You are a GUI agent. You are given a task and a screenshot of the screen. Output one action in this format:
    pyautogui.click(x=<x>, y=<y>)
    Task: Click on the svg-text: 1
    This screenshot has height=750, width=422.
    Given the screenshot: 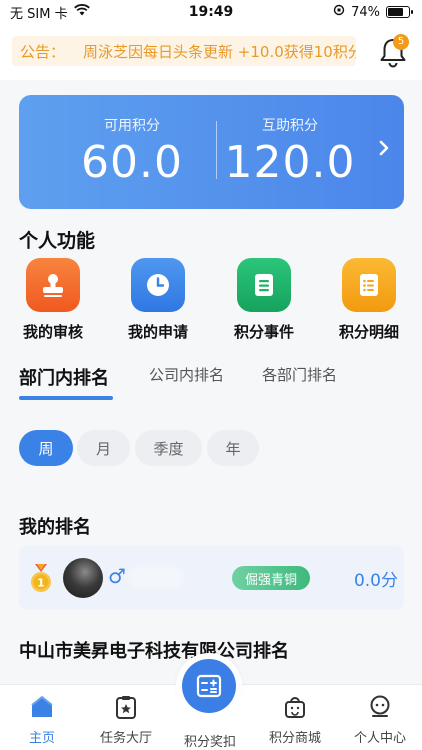 What is the action you would take?
    pyautogui.click(x=41, y=583)
    